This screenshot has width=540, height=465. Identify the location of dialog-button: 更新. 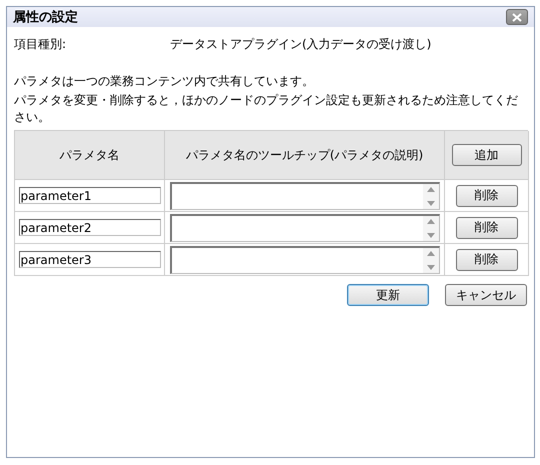
(388, 295).